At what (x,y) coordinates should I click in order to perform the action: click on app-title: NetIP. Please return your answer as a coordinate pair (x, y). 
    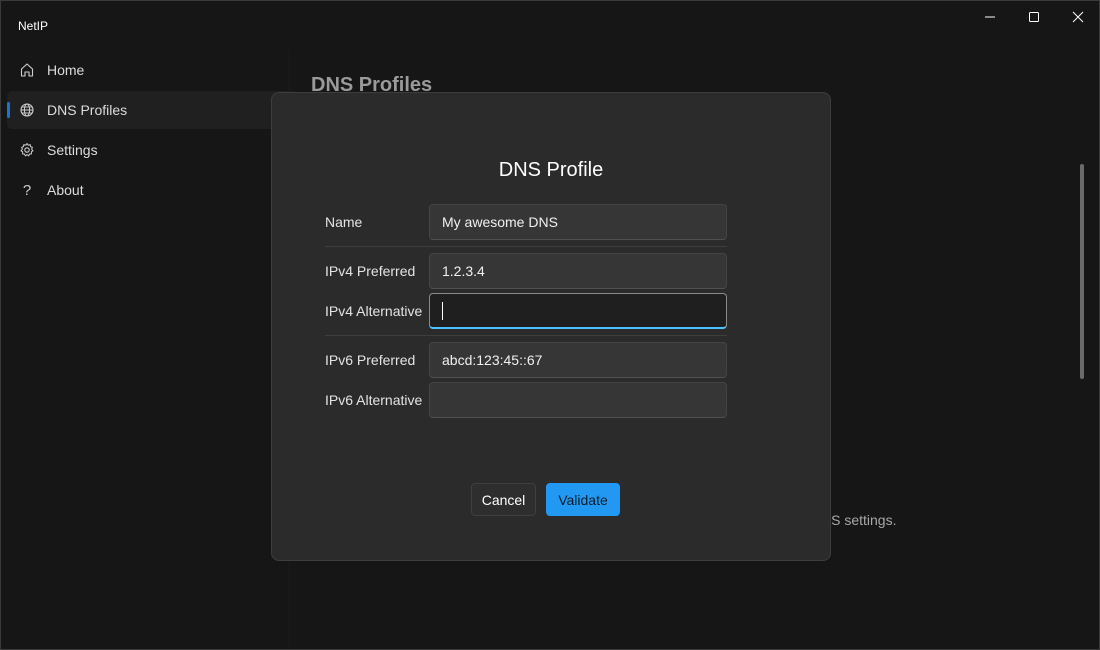
    Looking at the image, I should click on (33, 26).